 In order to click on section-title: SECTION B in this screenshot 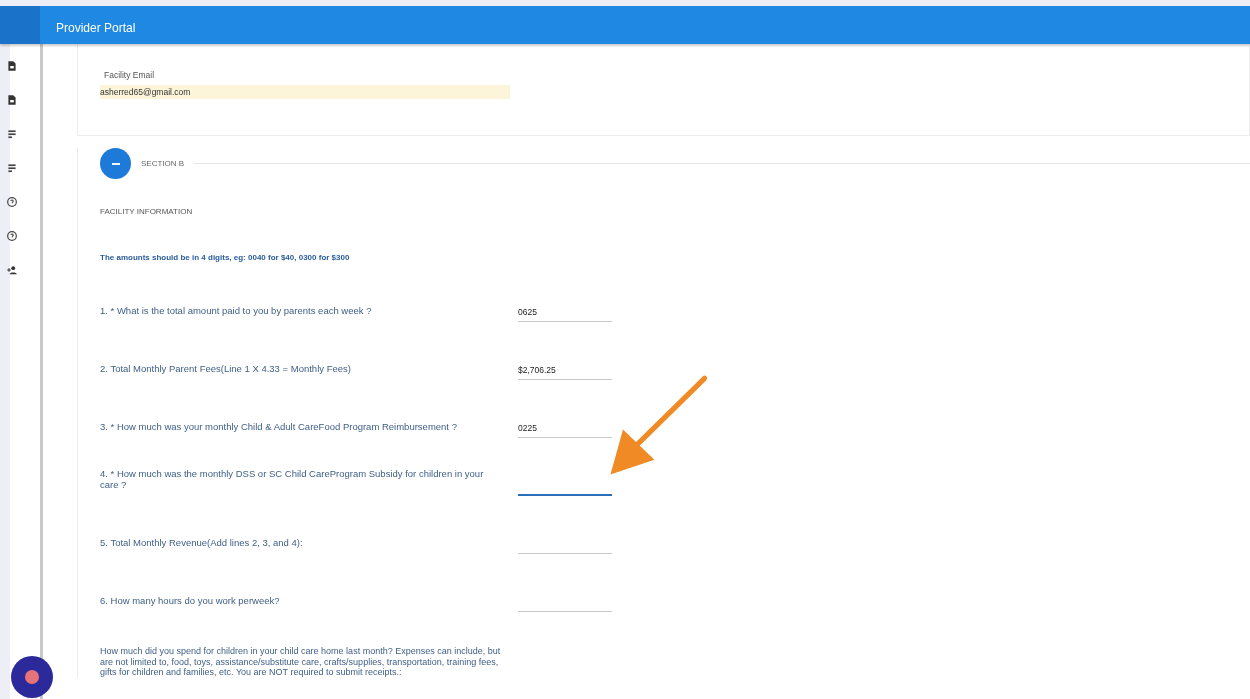, I will do `click(163, 163)`.